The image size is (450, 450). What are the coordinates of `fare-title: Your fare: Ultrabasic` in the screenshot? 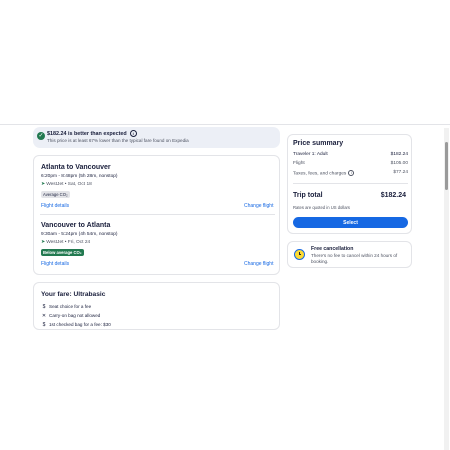 It's located at (73, 294).